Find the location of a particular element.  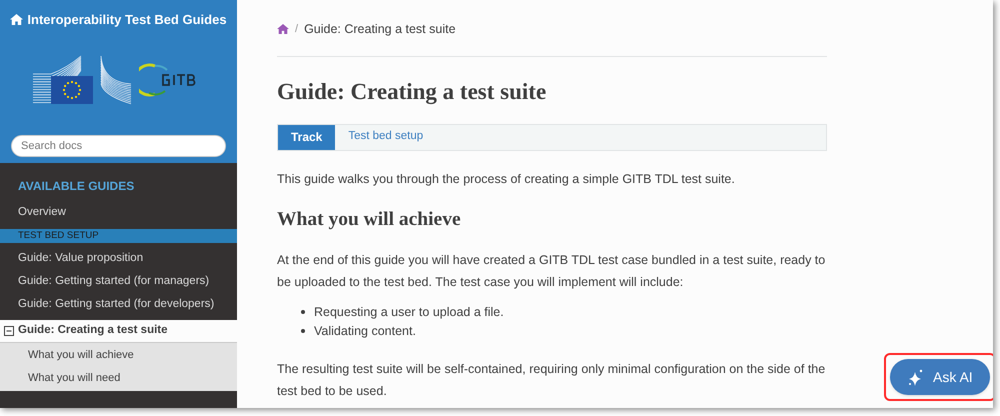

sidebar-item: Overview is located at coordinates (118, 212).